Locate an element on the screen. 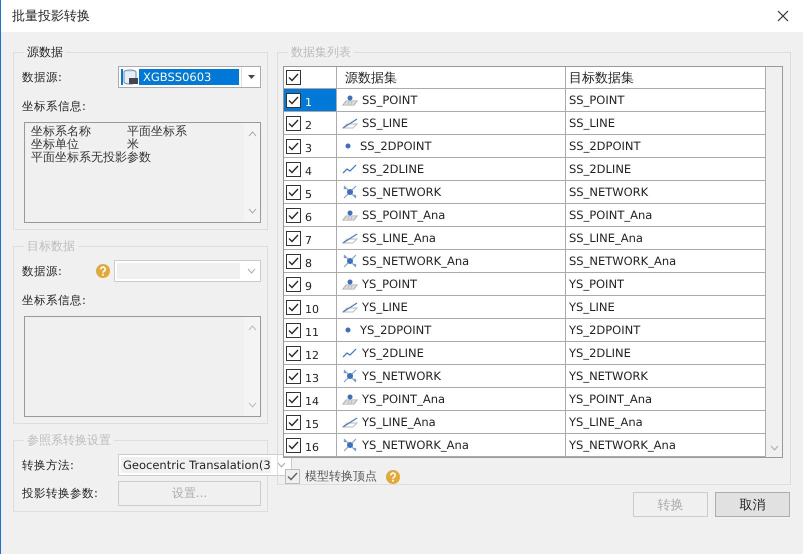  row-header: 16 is located at coordinates (310, 445).